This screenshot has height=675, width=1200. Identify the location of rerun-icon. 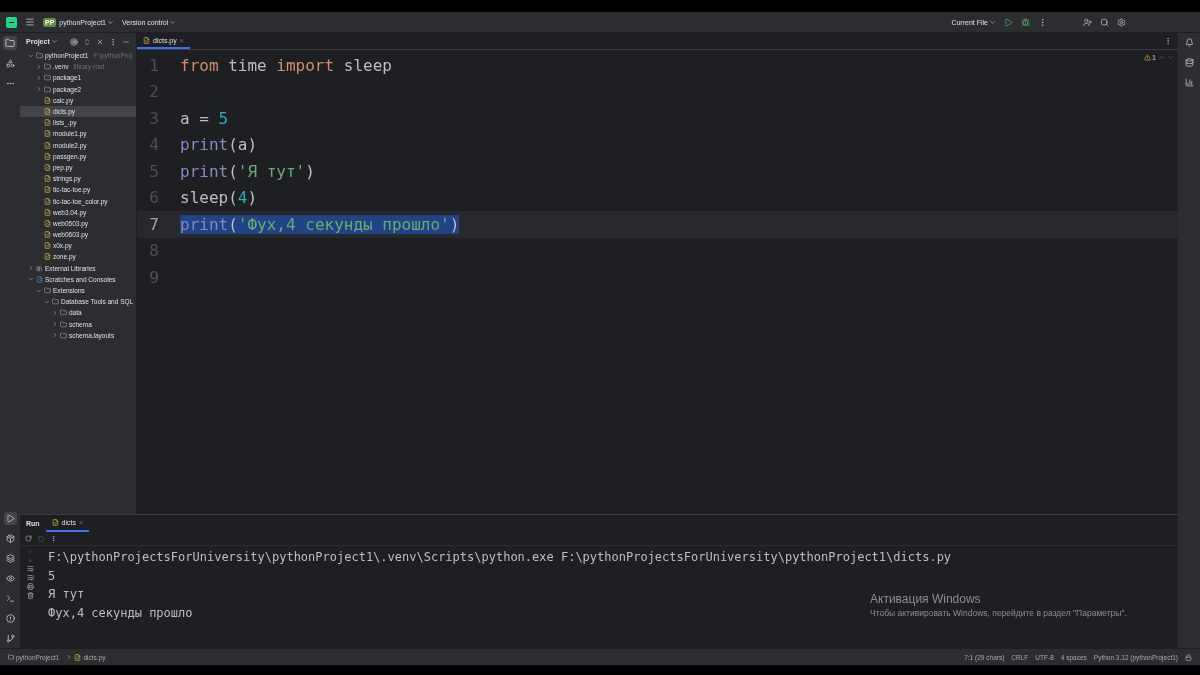
(28, 538).